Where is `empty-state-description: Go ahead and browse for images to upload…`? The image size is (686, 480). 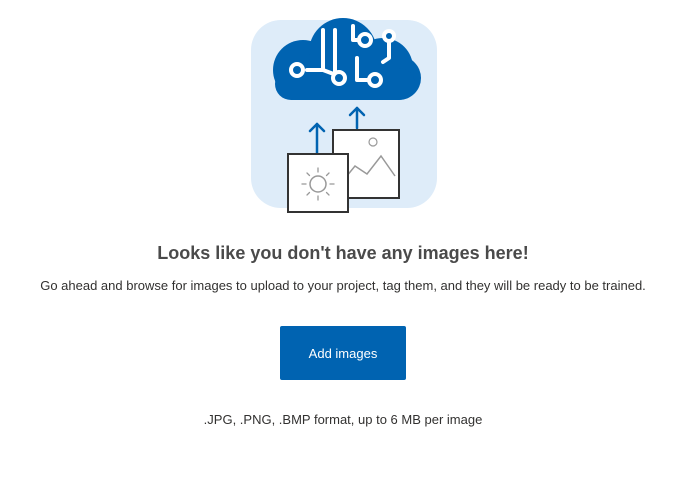 empty-state-description: Go ahead and browse for images to upload… is located at coordinates (343, 285).